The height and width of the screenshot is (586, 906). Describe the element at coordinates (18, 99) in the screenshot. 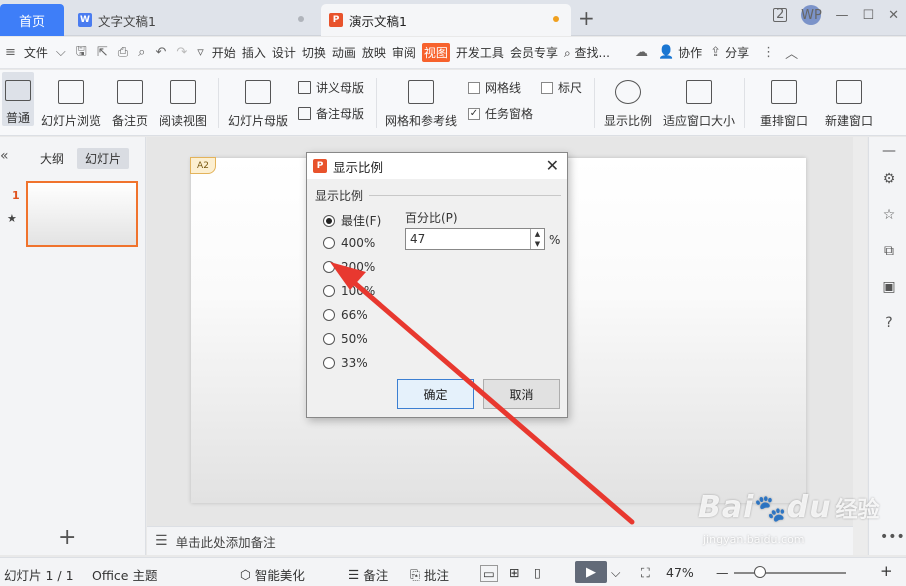

I see `normal-view-button: 普通` at that location.